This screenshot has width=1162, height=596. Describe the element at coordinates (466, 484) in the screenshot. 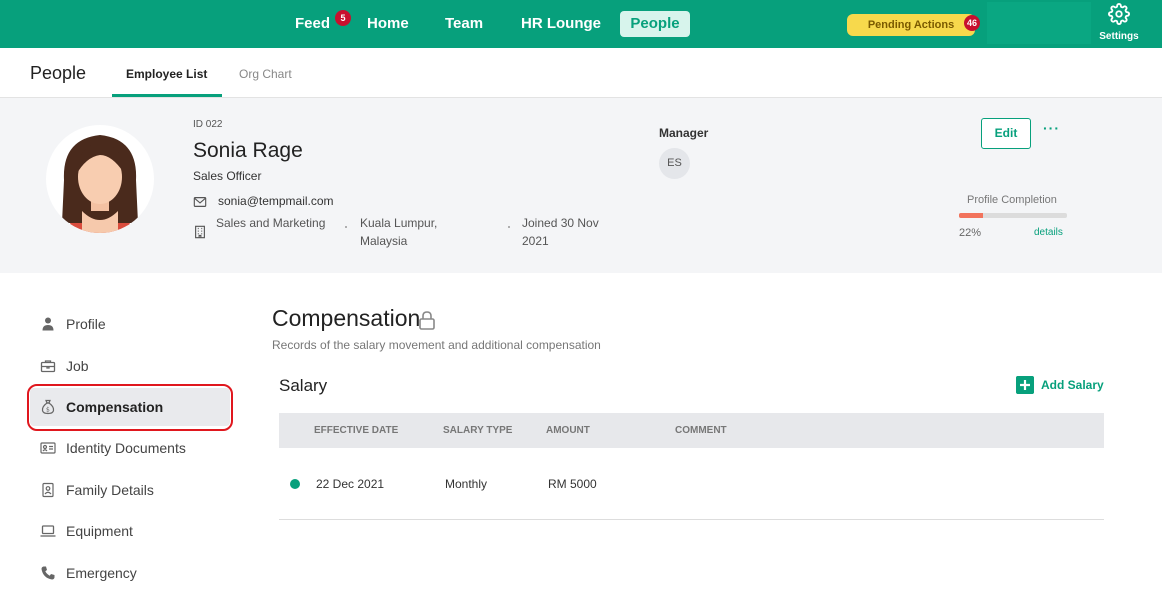

I see `cell-salary-type: Monthly` at that location.